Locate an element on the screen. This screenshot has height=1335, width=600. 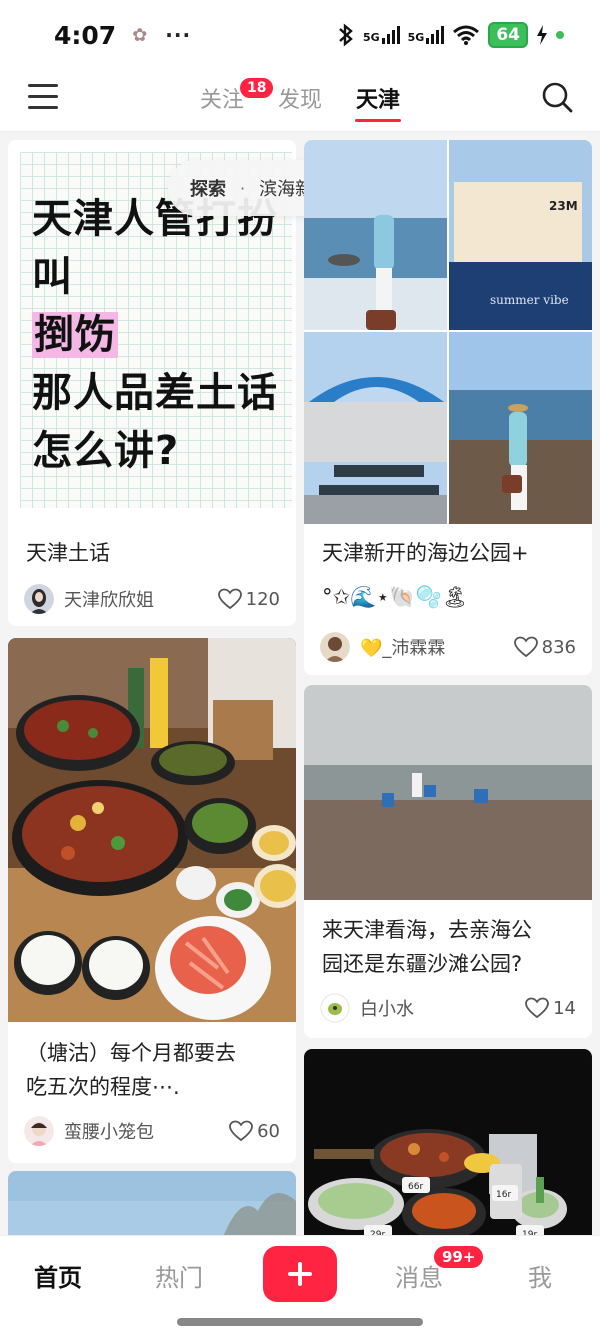
like-button: 120 is located at coordinates (248, 599).